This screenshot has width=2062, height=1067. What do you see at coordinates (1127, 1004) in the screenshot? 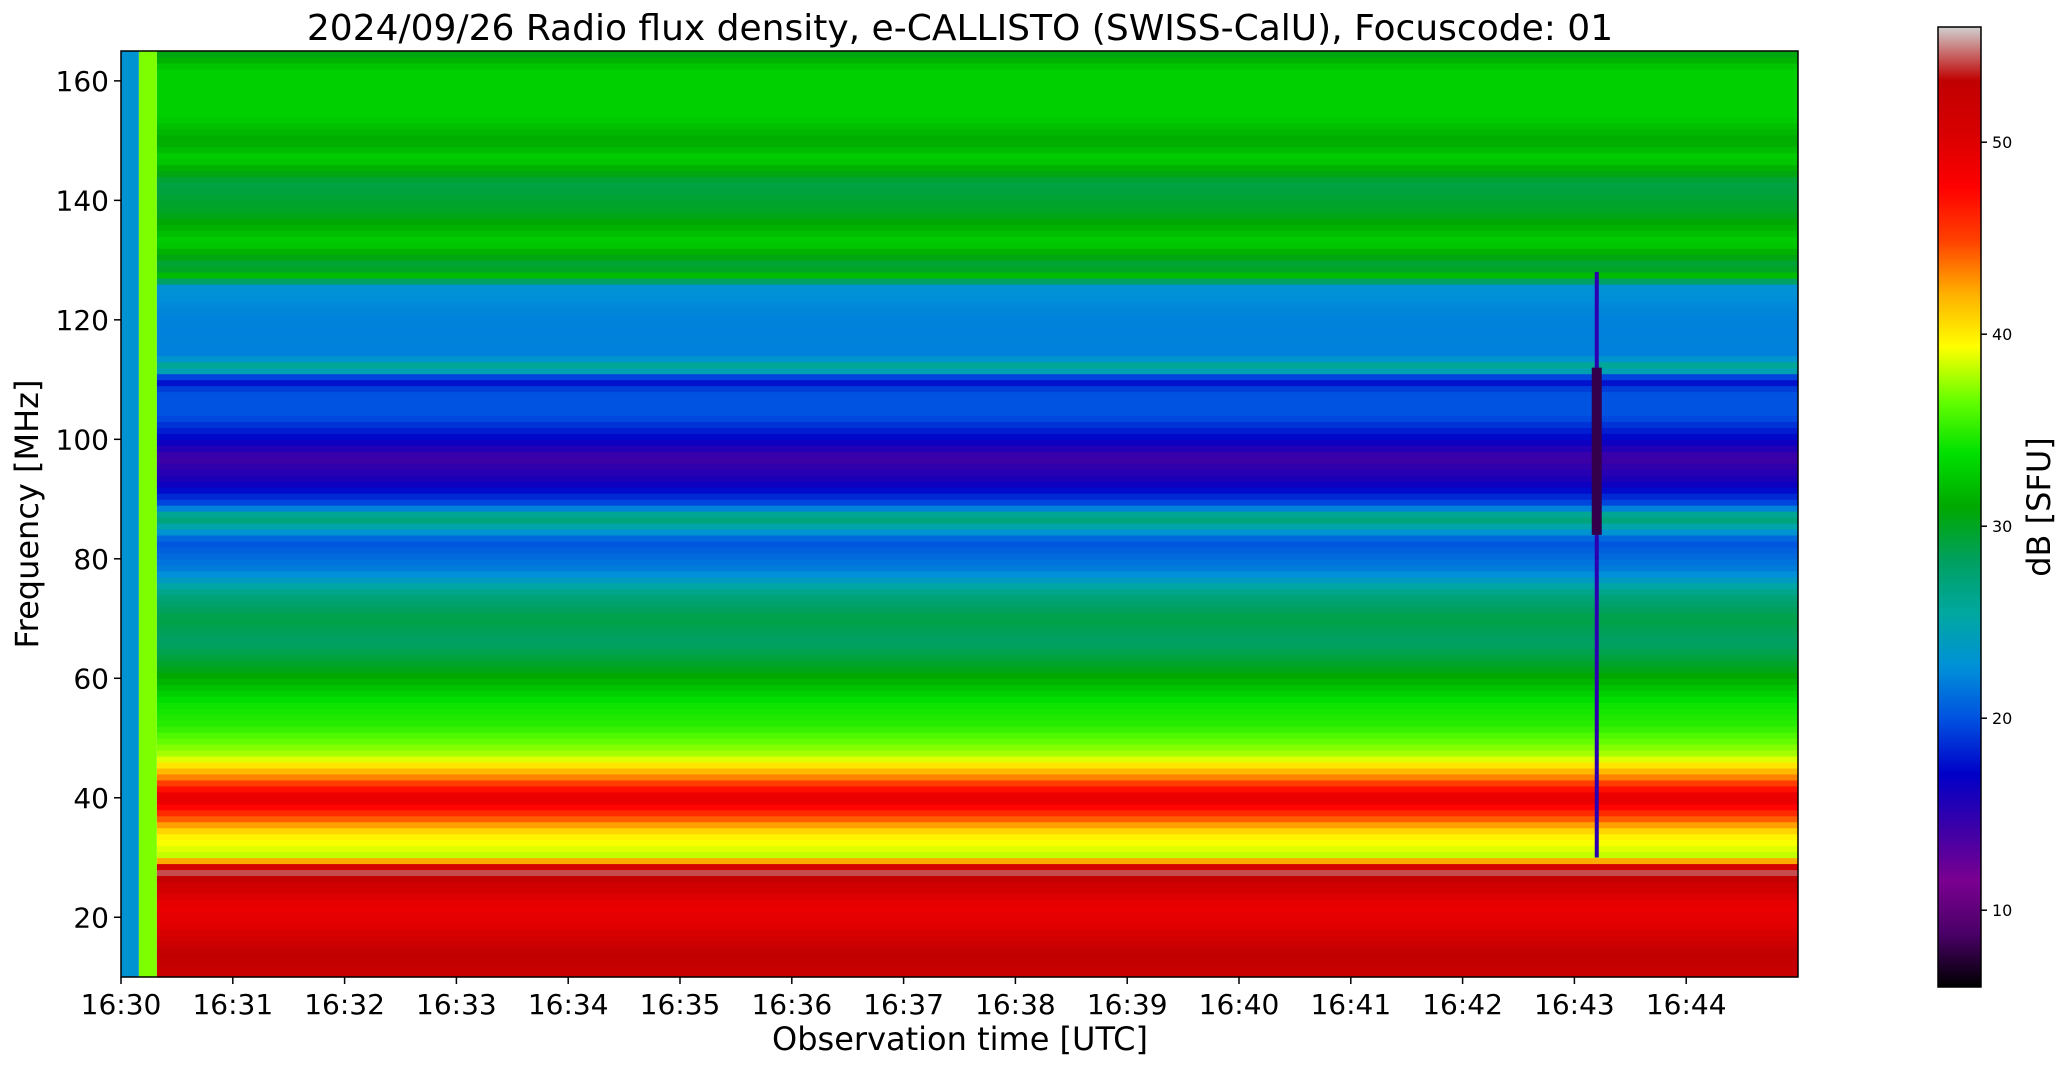
I see `x-tick-label: 16:39` at bounding box center [1127, 1004].